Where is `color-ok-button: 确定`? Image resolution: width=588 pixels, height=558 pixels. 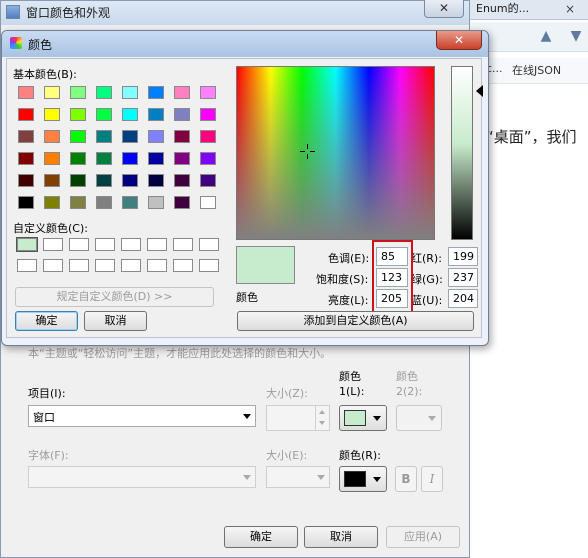
color-ok-button: 确定 is located at coordinates (46, 321).